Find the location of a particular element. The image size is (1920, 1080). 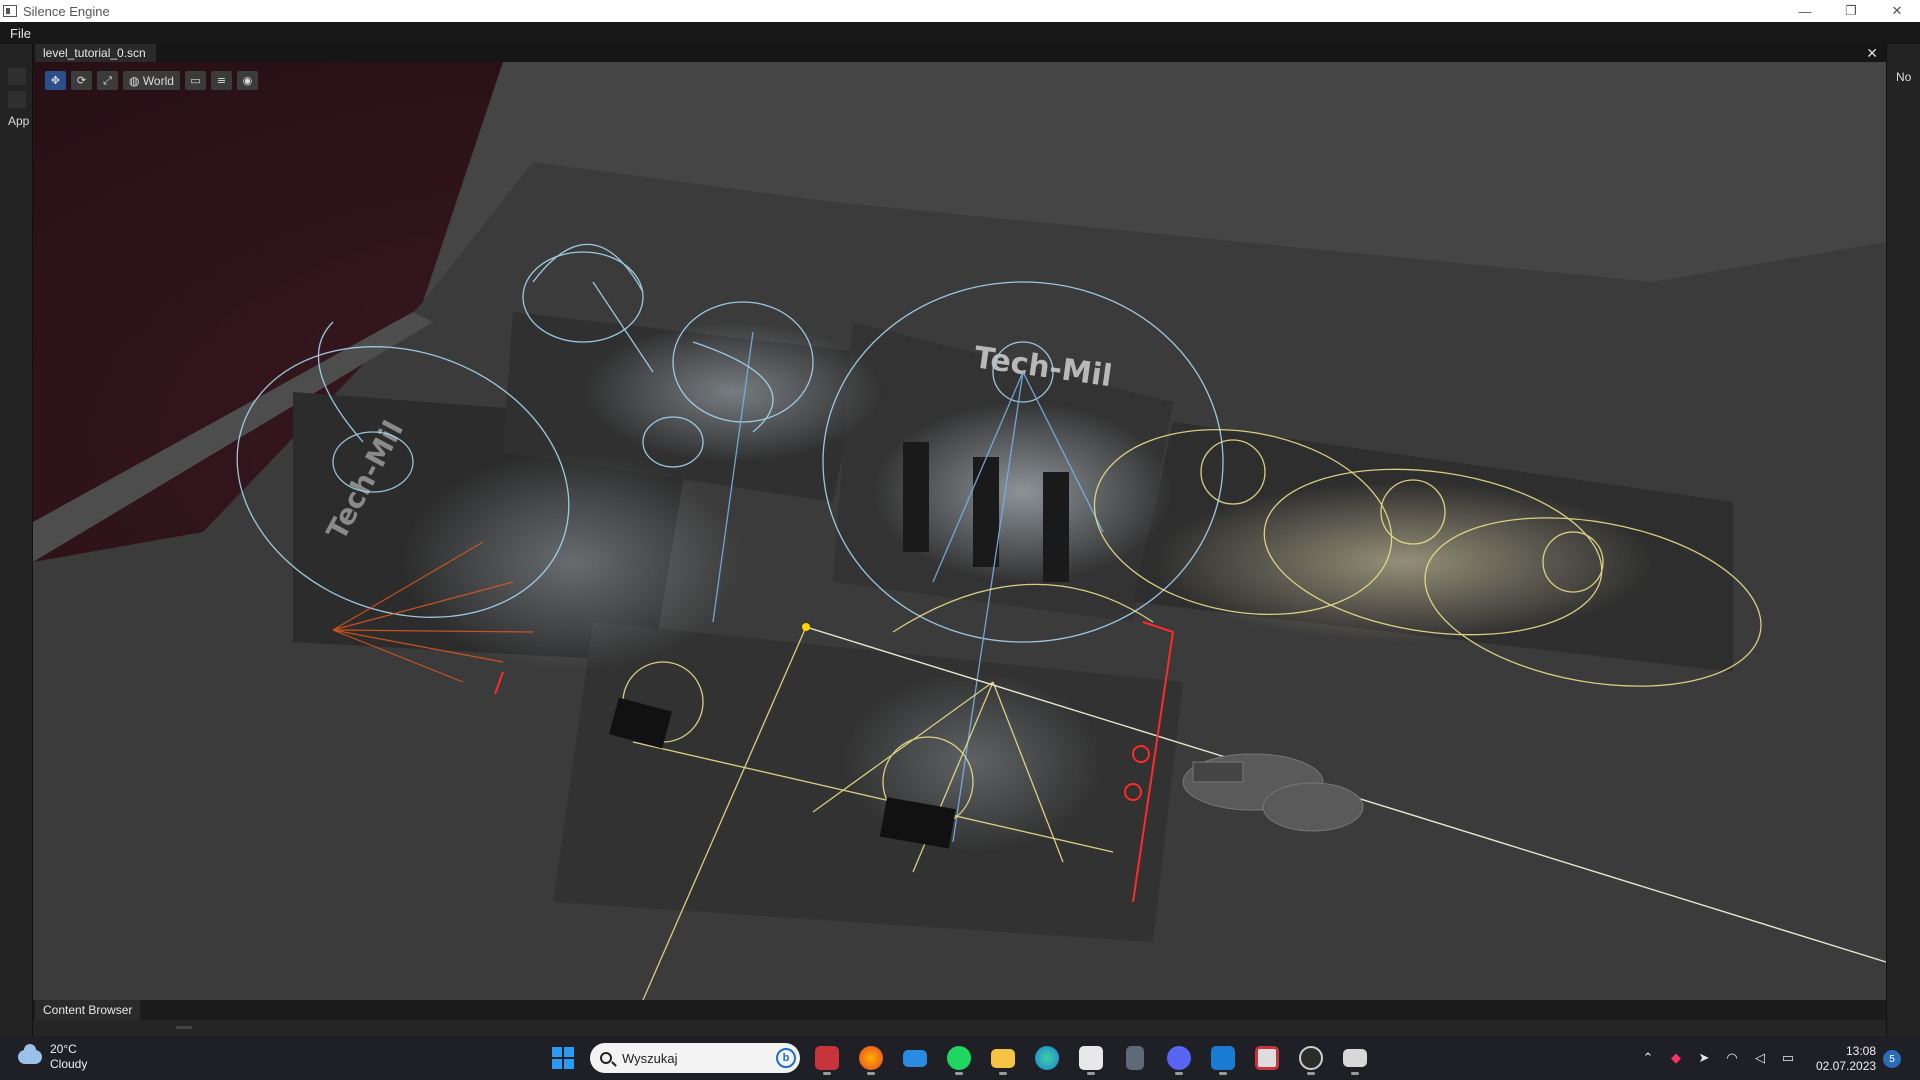

viewport-toolbar: ✥ ⟳ ⤢ ◍ World ▭ ≡ ◉ is located at coordinates (151, 80).